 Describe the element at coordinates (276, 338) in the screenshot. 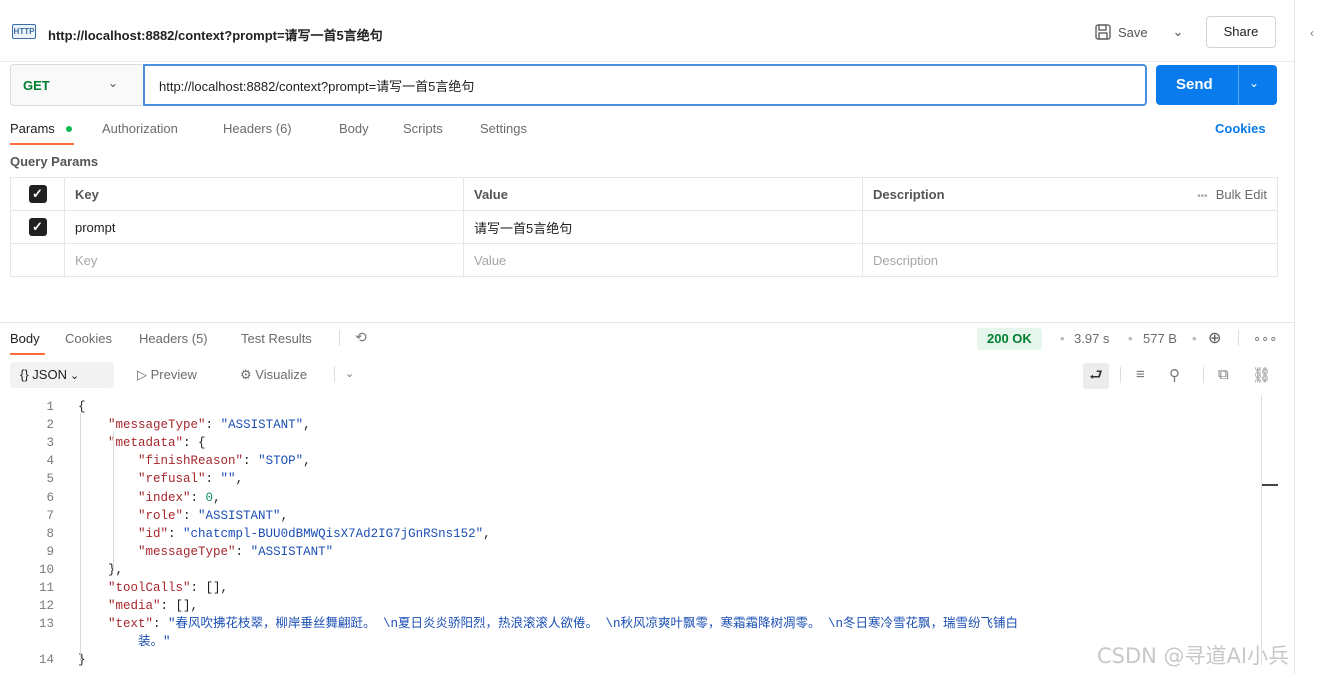

I see `response-tab-test-results: Test Results` at that location.